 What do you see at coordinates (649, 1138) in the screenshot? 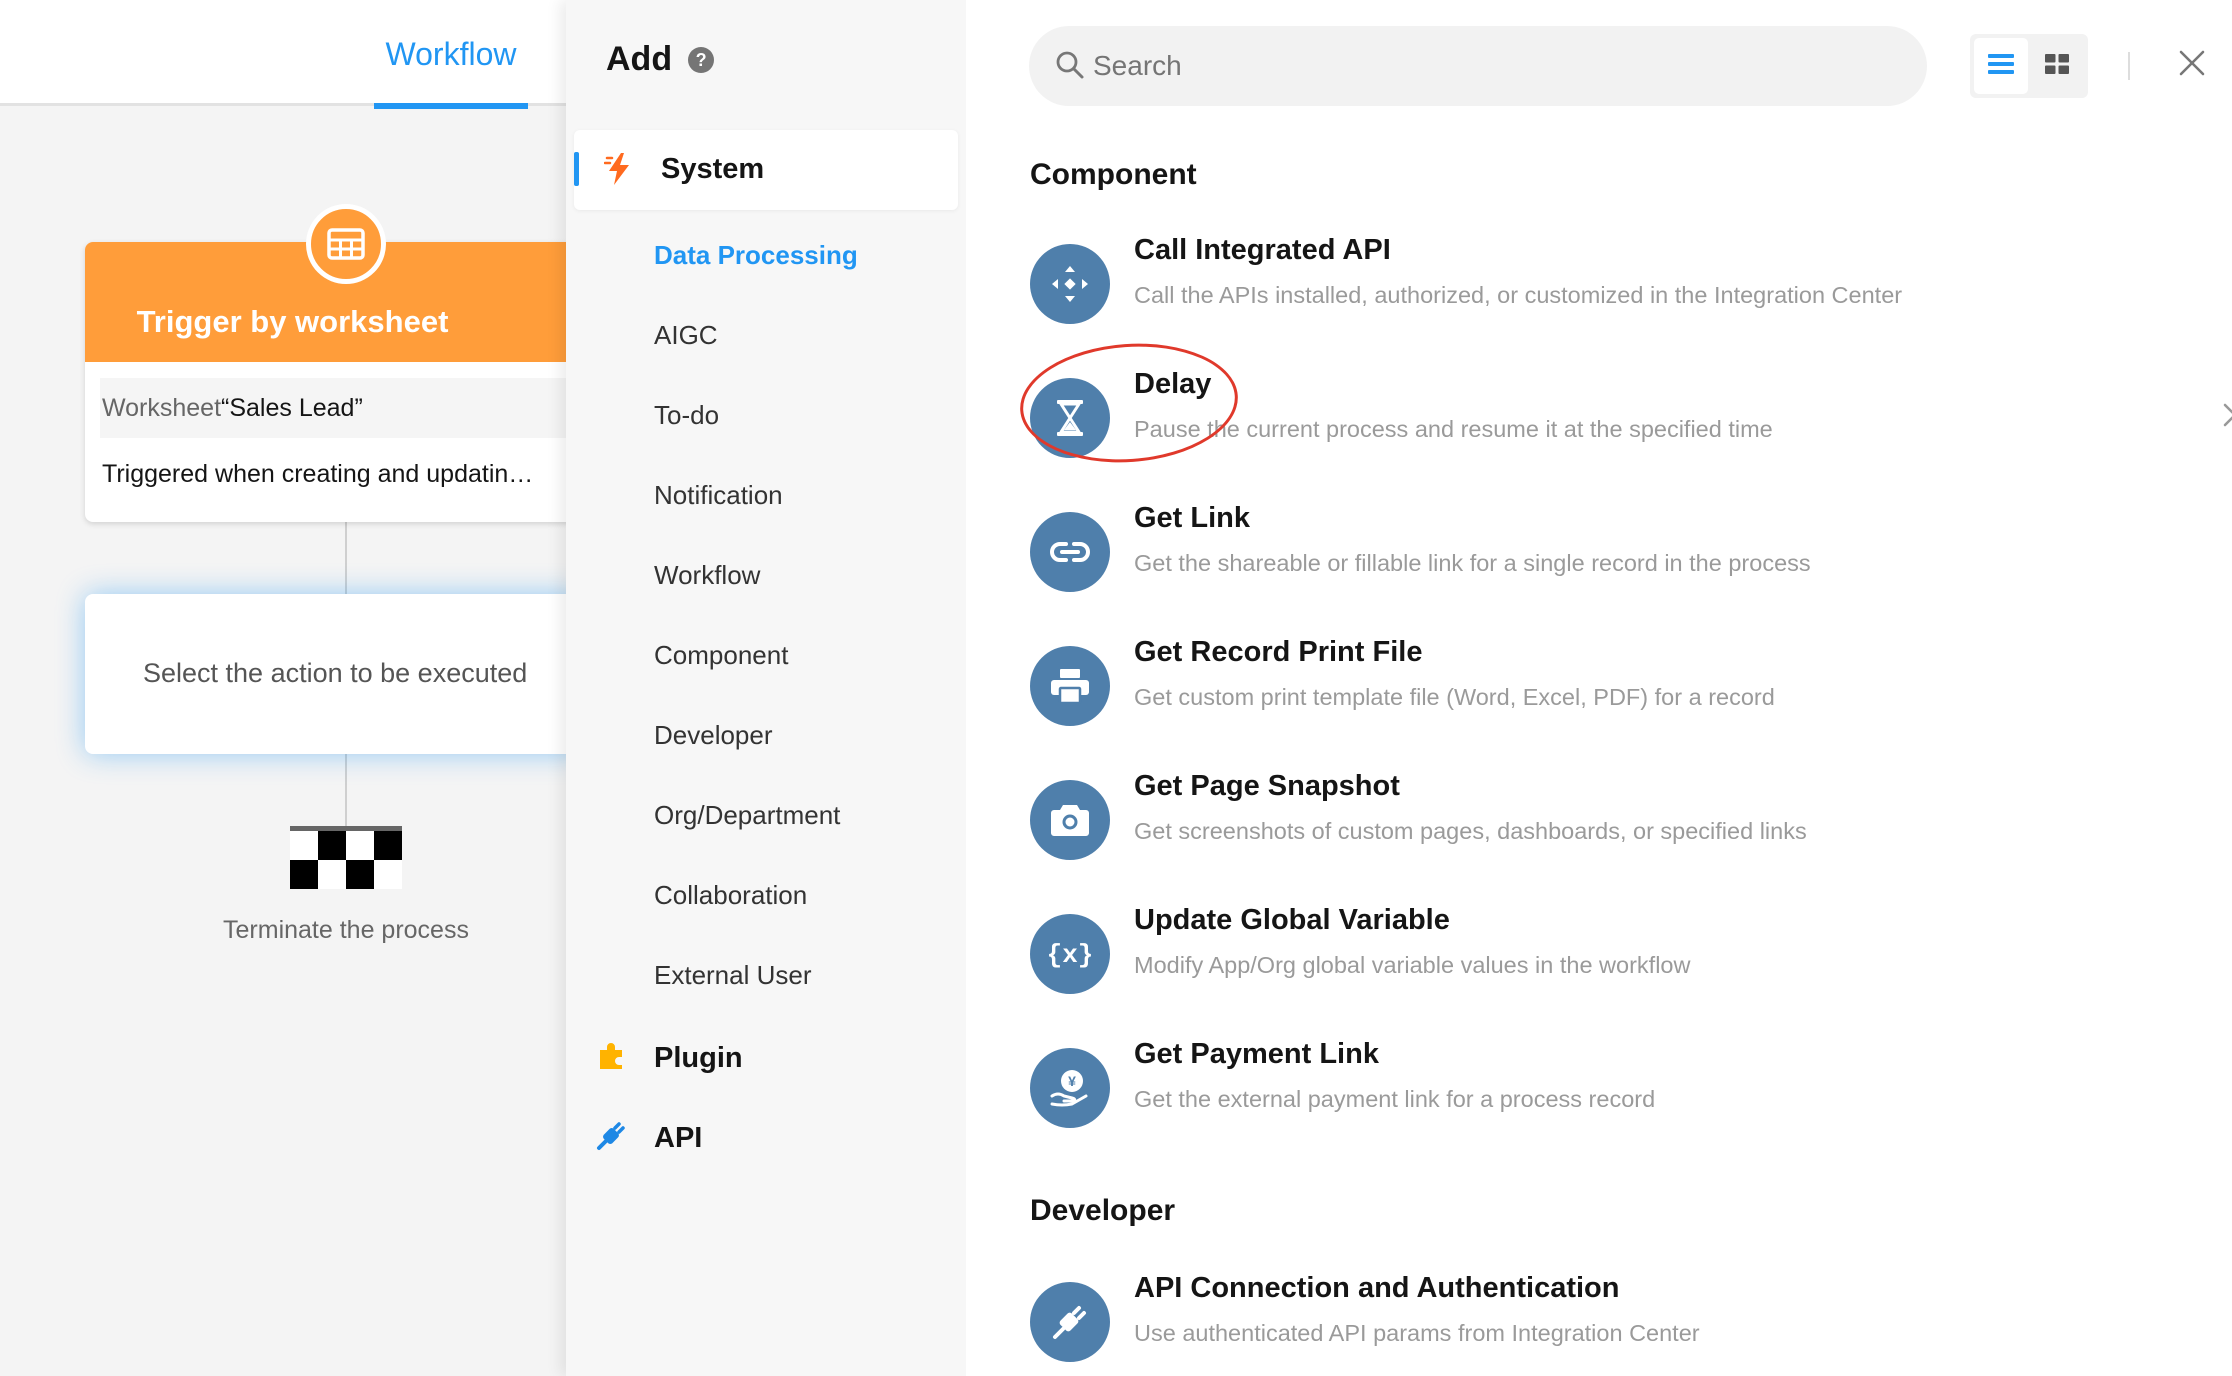
I see `category-api: API` at bounding box center [649, 1138].